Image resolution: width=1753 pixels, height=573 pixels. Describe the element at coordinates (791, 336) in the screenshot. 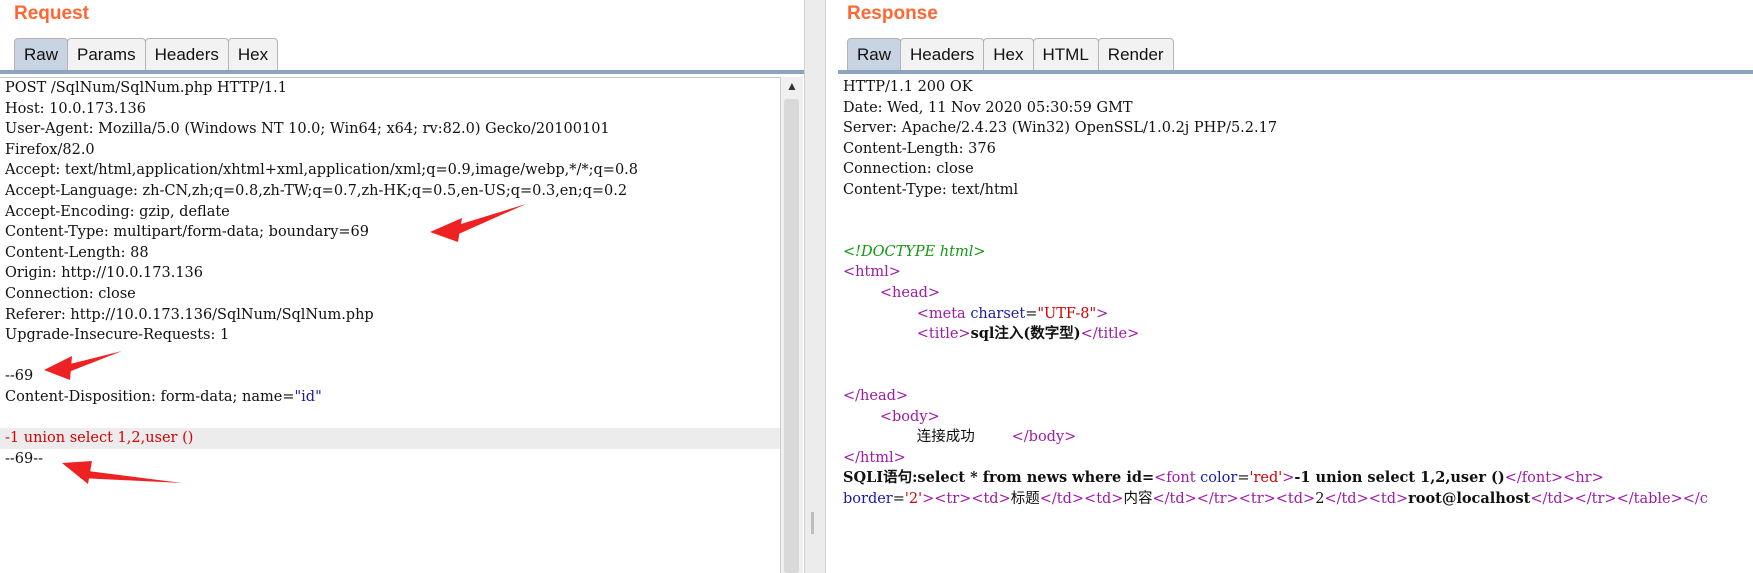

I see `scrollbar-thumb` at that location.